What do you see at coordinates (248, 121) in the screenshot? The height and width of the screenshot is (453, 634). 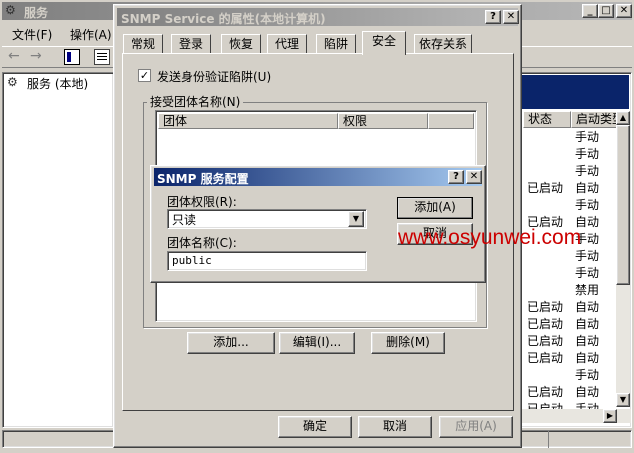 I see `col-header-community: 团体` at bounding box center [248, 121].